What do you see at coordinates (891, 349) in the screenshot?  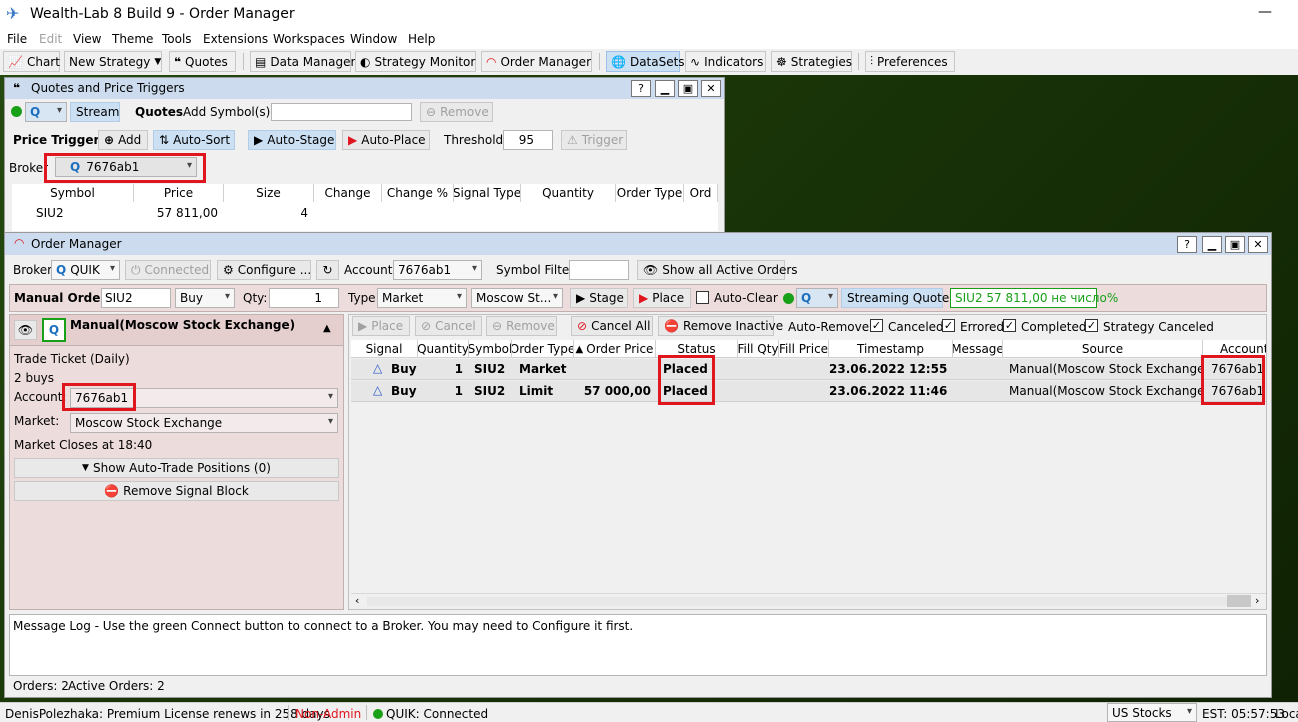 I see `column-header: Timestamp` at bounding box center [891, 349].